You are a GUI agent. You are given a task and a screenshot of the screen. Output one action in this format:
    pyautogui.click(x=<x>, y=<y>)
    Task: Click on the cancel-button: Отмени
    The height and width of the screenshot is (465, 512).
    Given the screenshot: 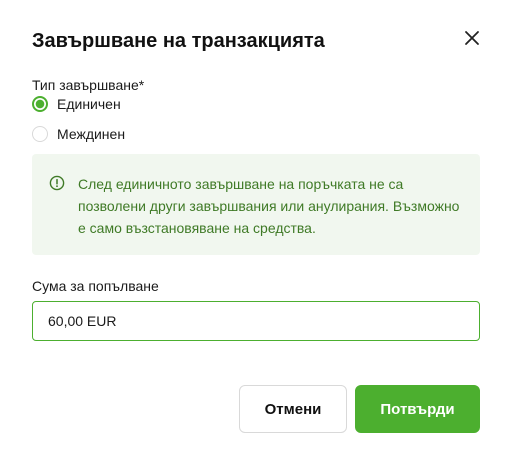 What is the action you would take?
    pyautogui.click(x=293, y=409)
    